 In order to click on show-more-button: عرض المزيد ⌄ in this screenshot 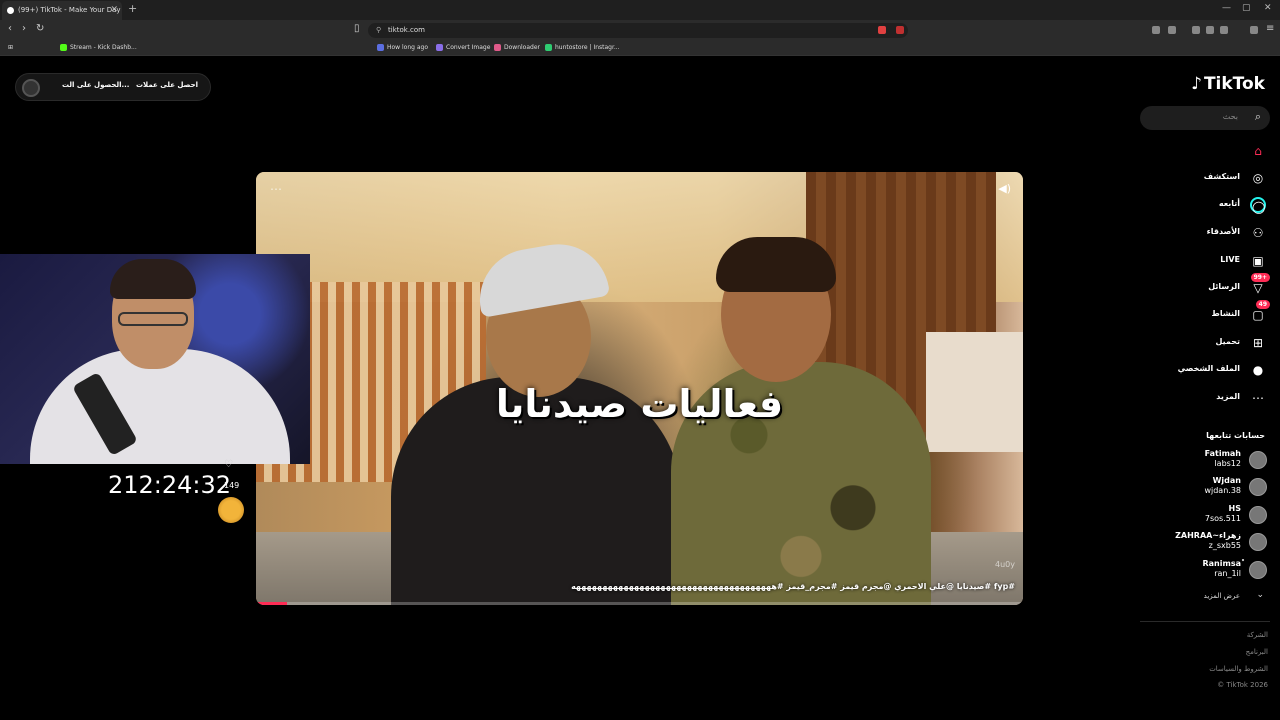, I will do `click(1207, 598)`.